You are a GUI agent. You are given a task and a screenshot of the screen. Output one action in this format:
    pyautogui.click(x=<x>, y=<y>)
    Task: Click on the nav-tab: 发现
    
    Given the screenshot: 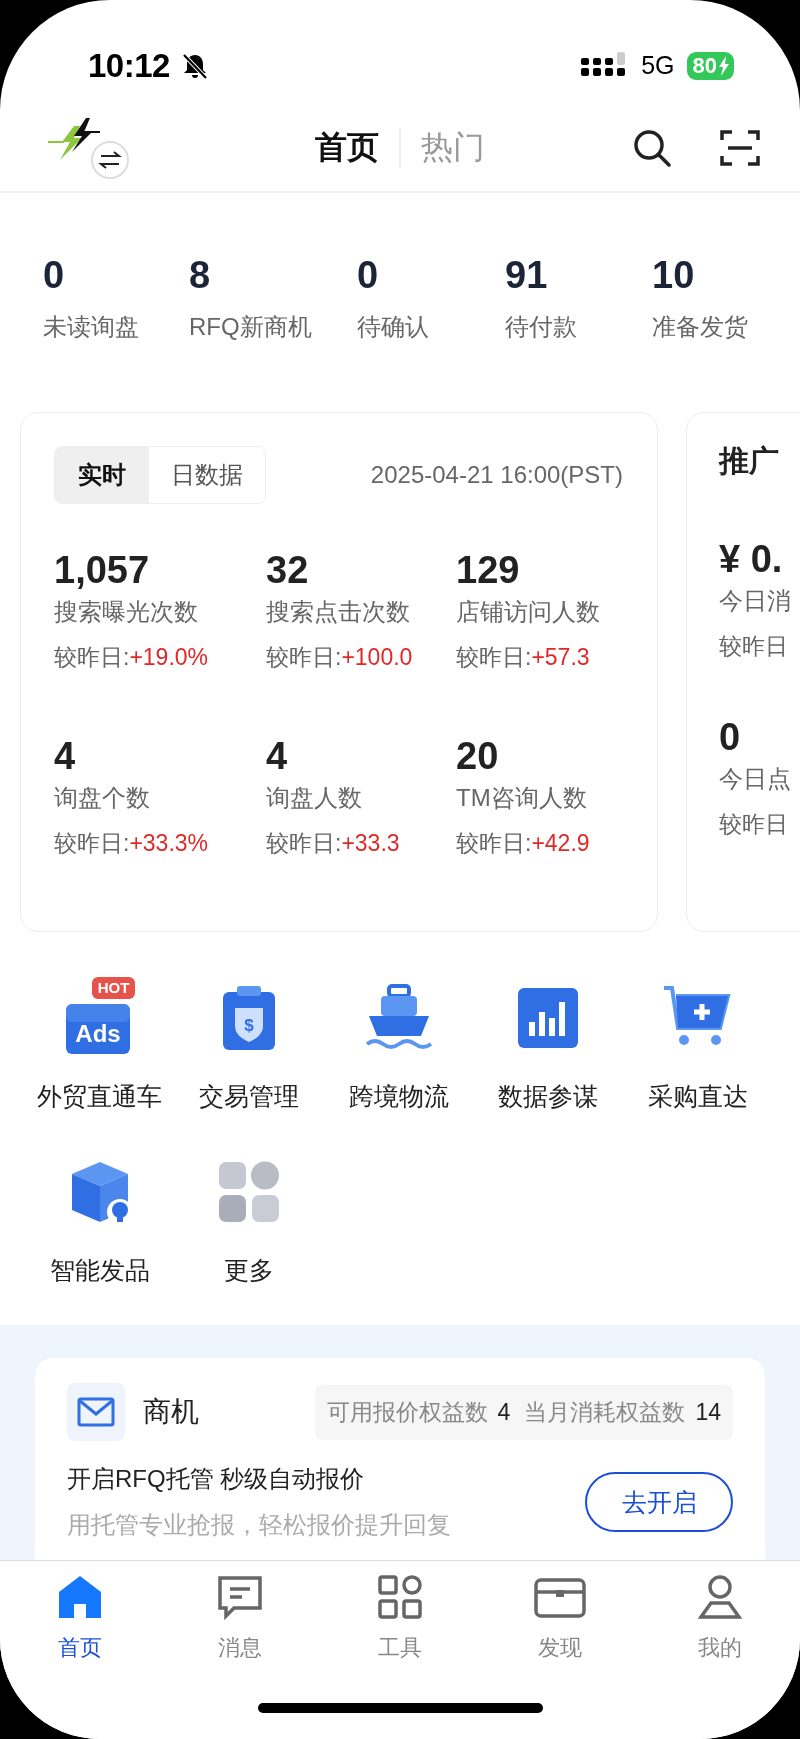 What is the action you would take?
    pyautogui.click(x=560, y=1648)
    